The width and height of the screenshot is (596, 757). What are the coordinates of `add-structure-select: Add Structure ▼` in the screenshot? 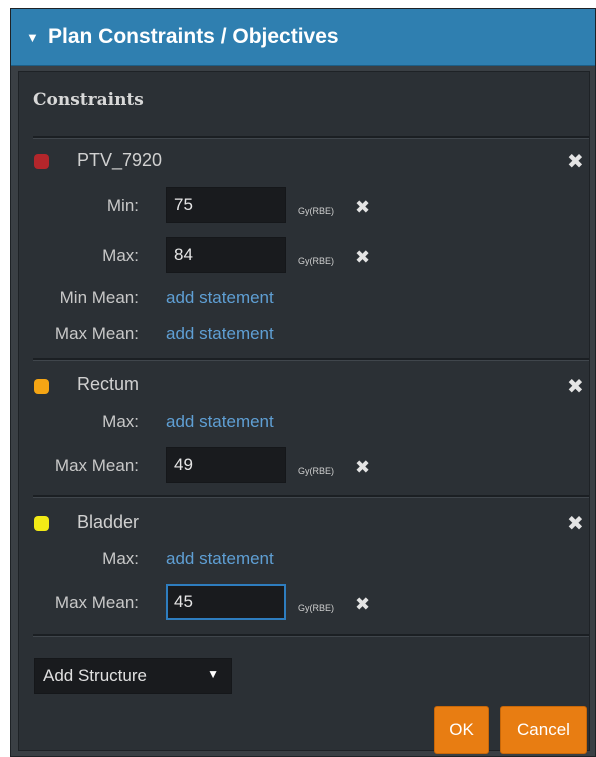 It's located at (133, 676).